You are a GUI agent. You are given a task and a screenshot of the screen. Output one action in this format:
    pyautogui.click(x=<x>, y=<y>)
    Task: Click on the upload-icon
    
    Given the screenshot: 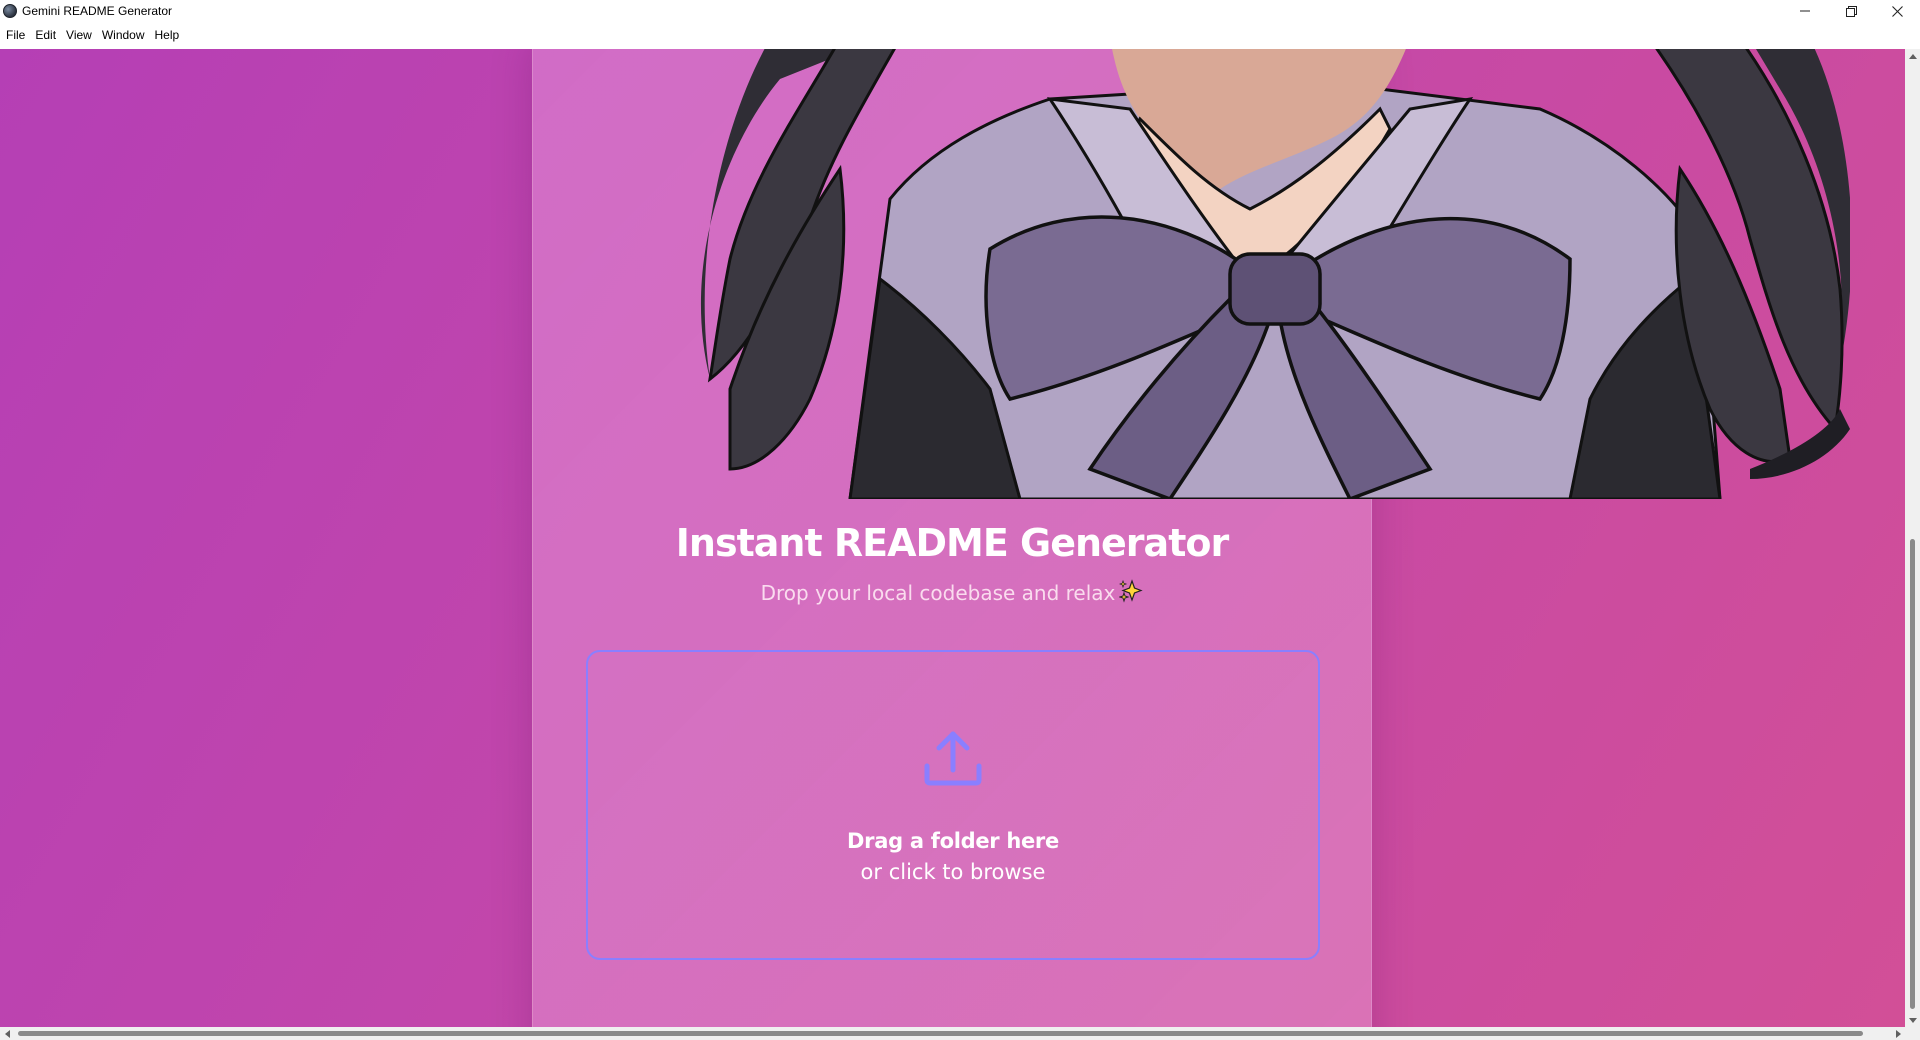 What is the action you would take?
    pyautogui.click(x=953, y=758)
    